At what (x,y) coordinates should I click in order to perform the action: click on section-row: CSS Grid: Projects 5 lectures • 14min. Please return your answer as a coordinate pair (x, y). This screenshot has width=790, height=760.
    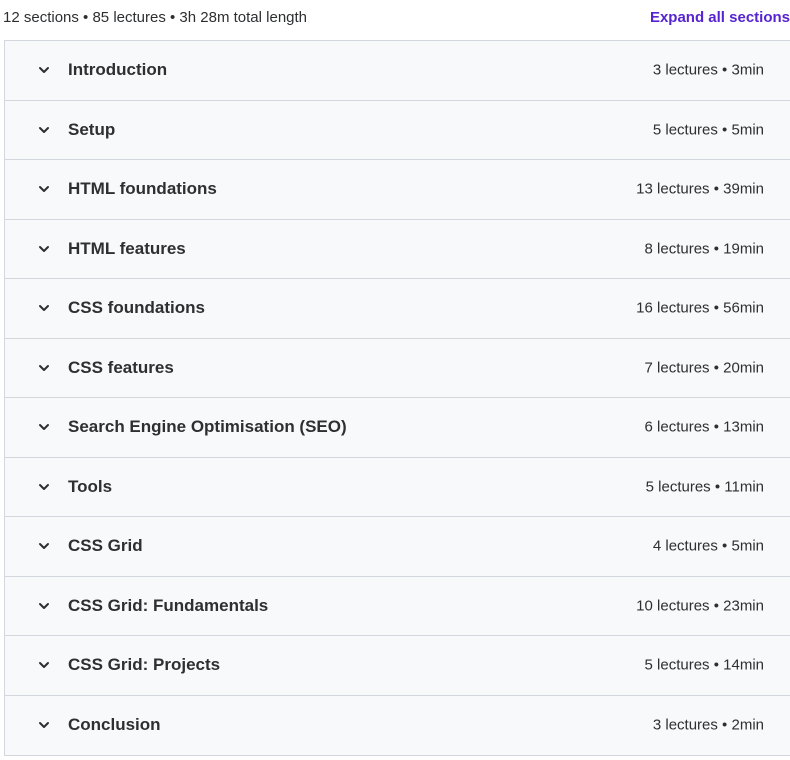
    Looking at the image, I should click on (397, 666).